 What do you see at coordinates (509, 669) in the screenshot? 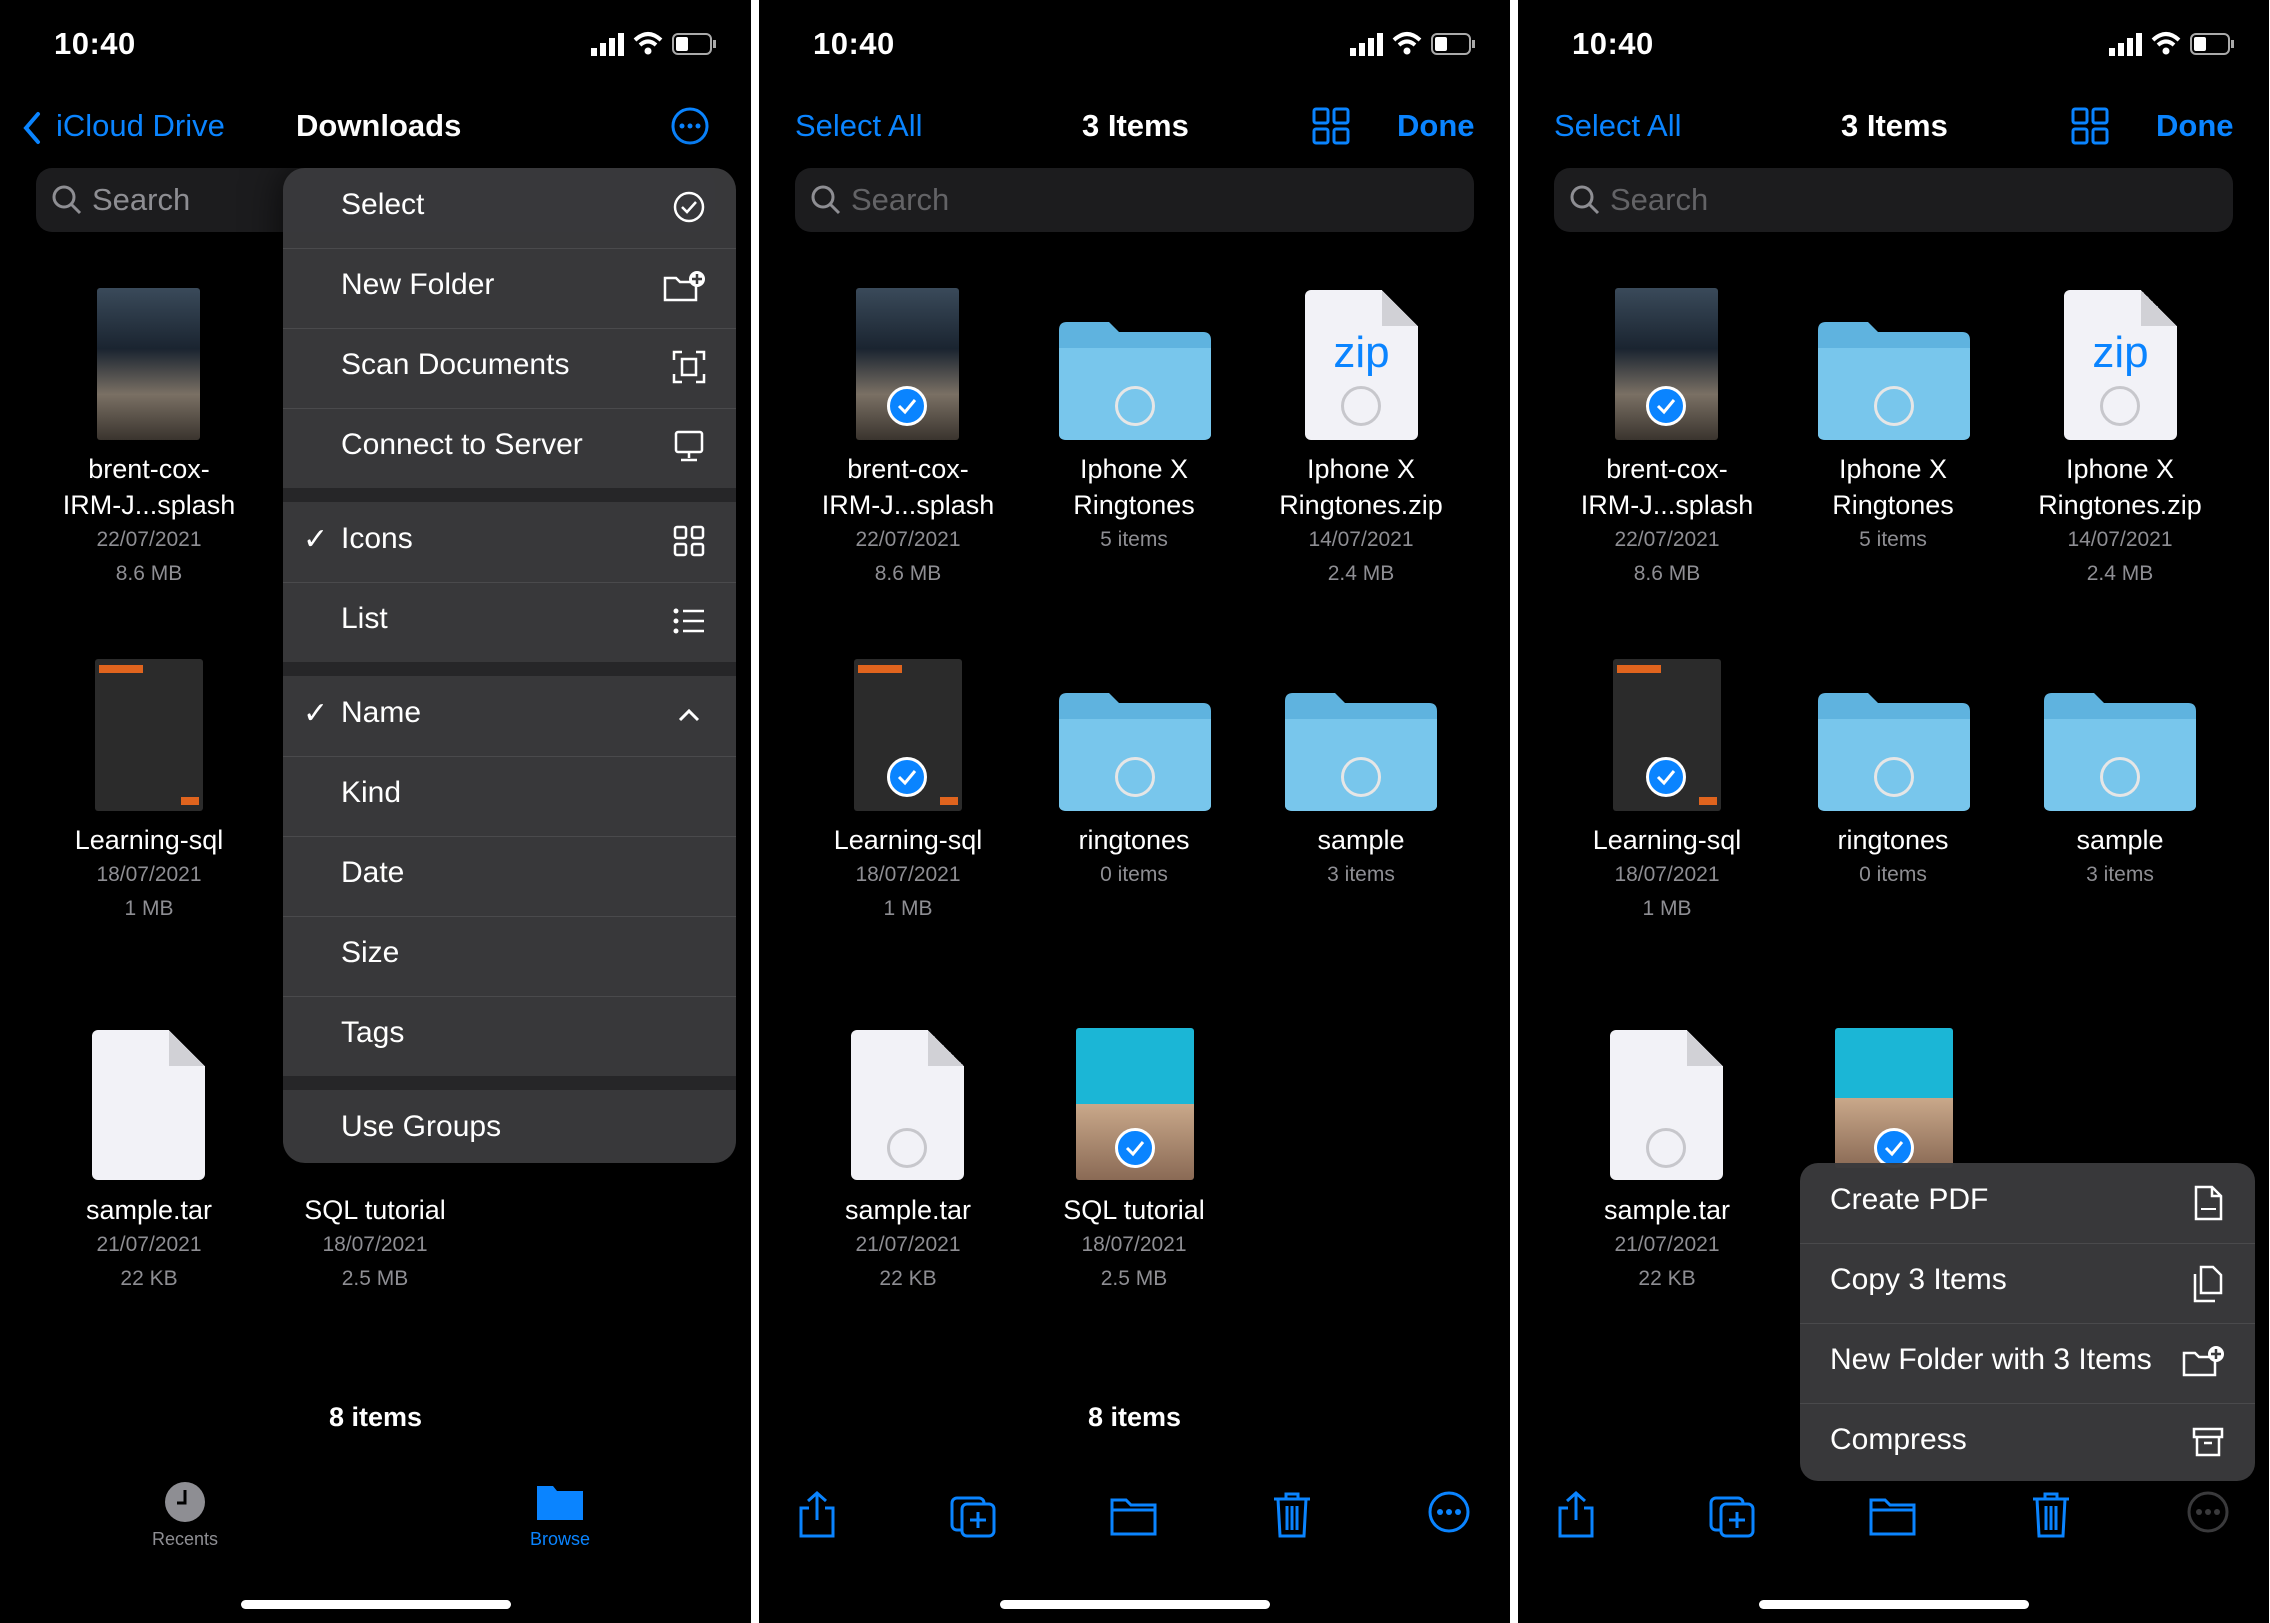
I see `menu-separator` at bounding box center [509, 669].